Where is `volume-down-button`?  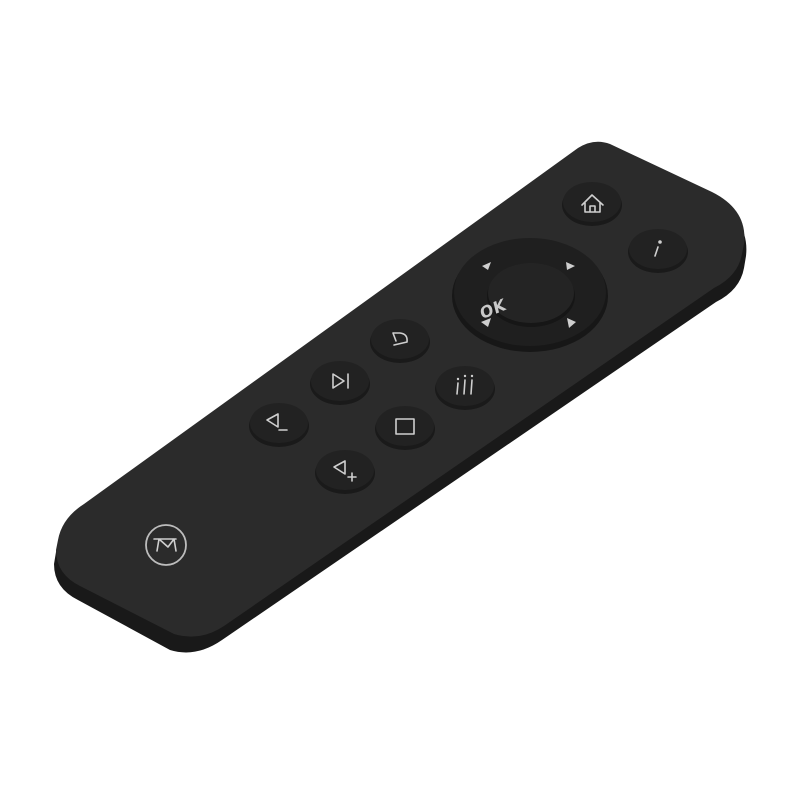
volume-down-button is located at coordinates (279, 425).